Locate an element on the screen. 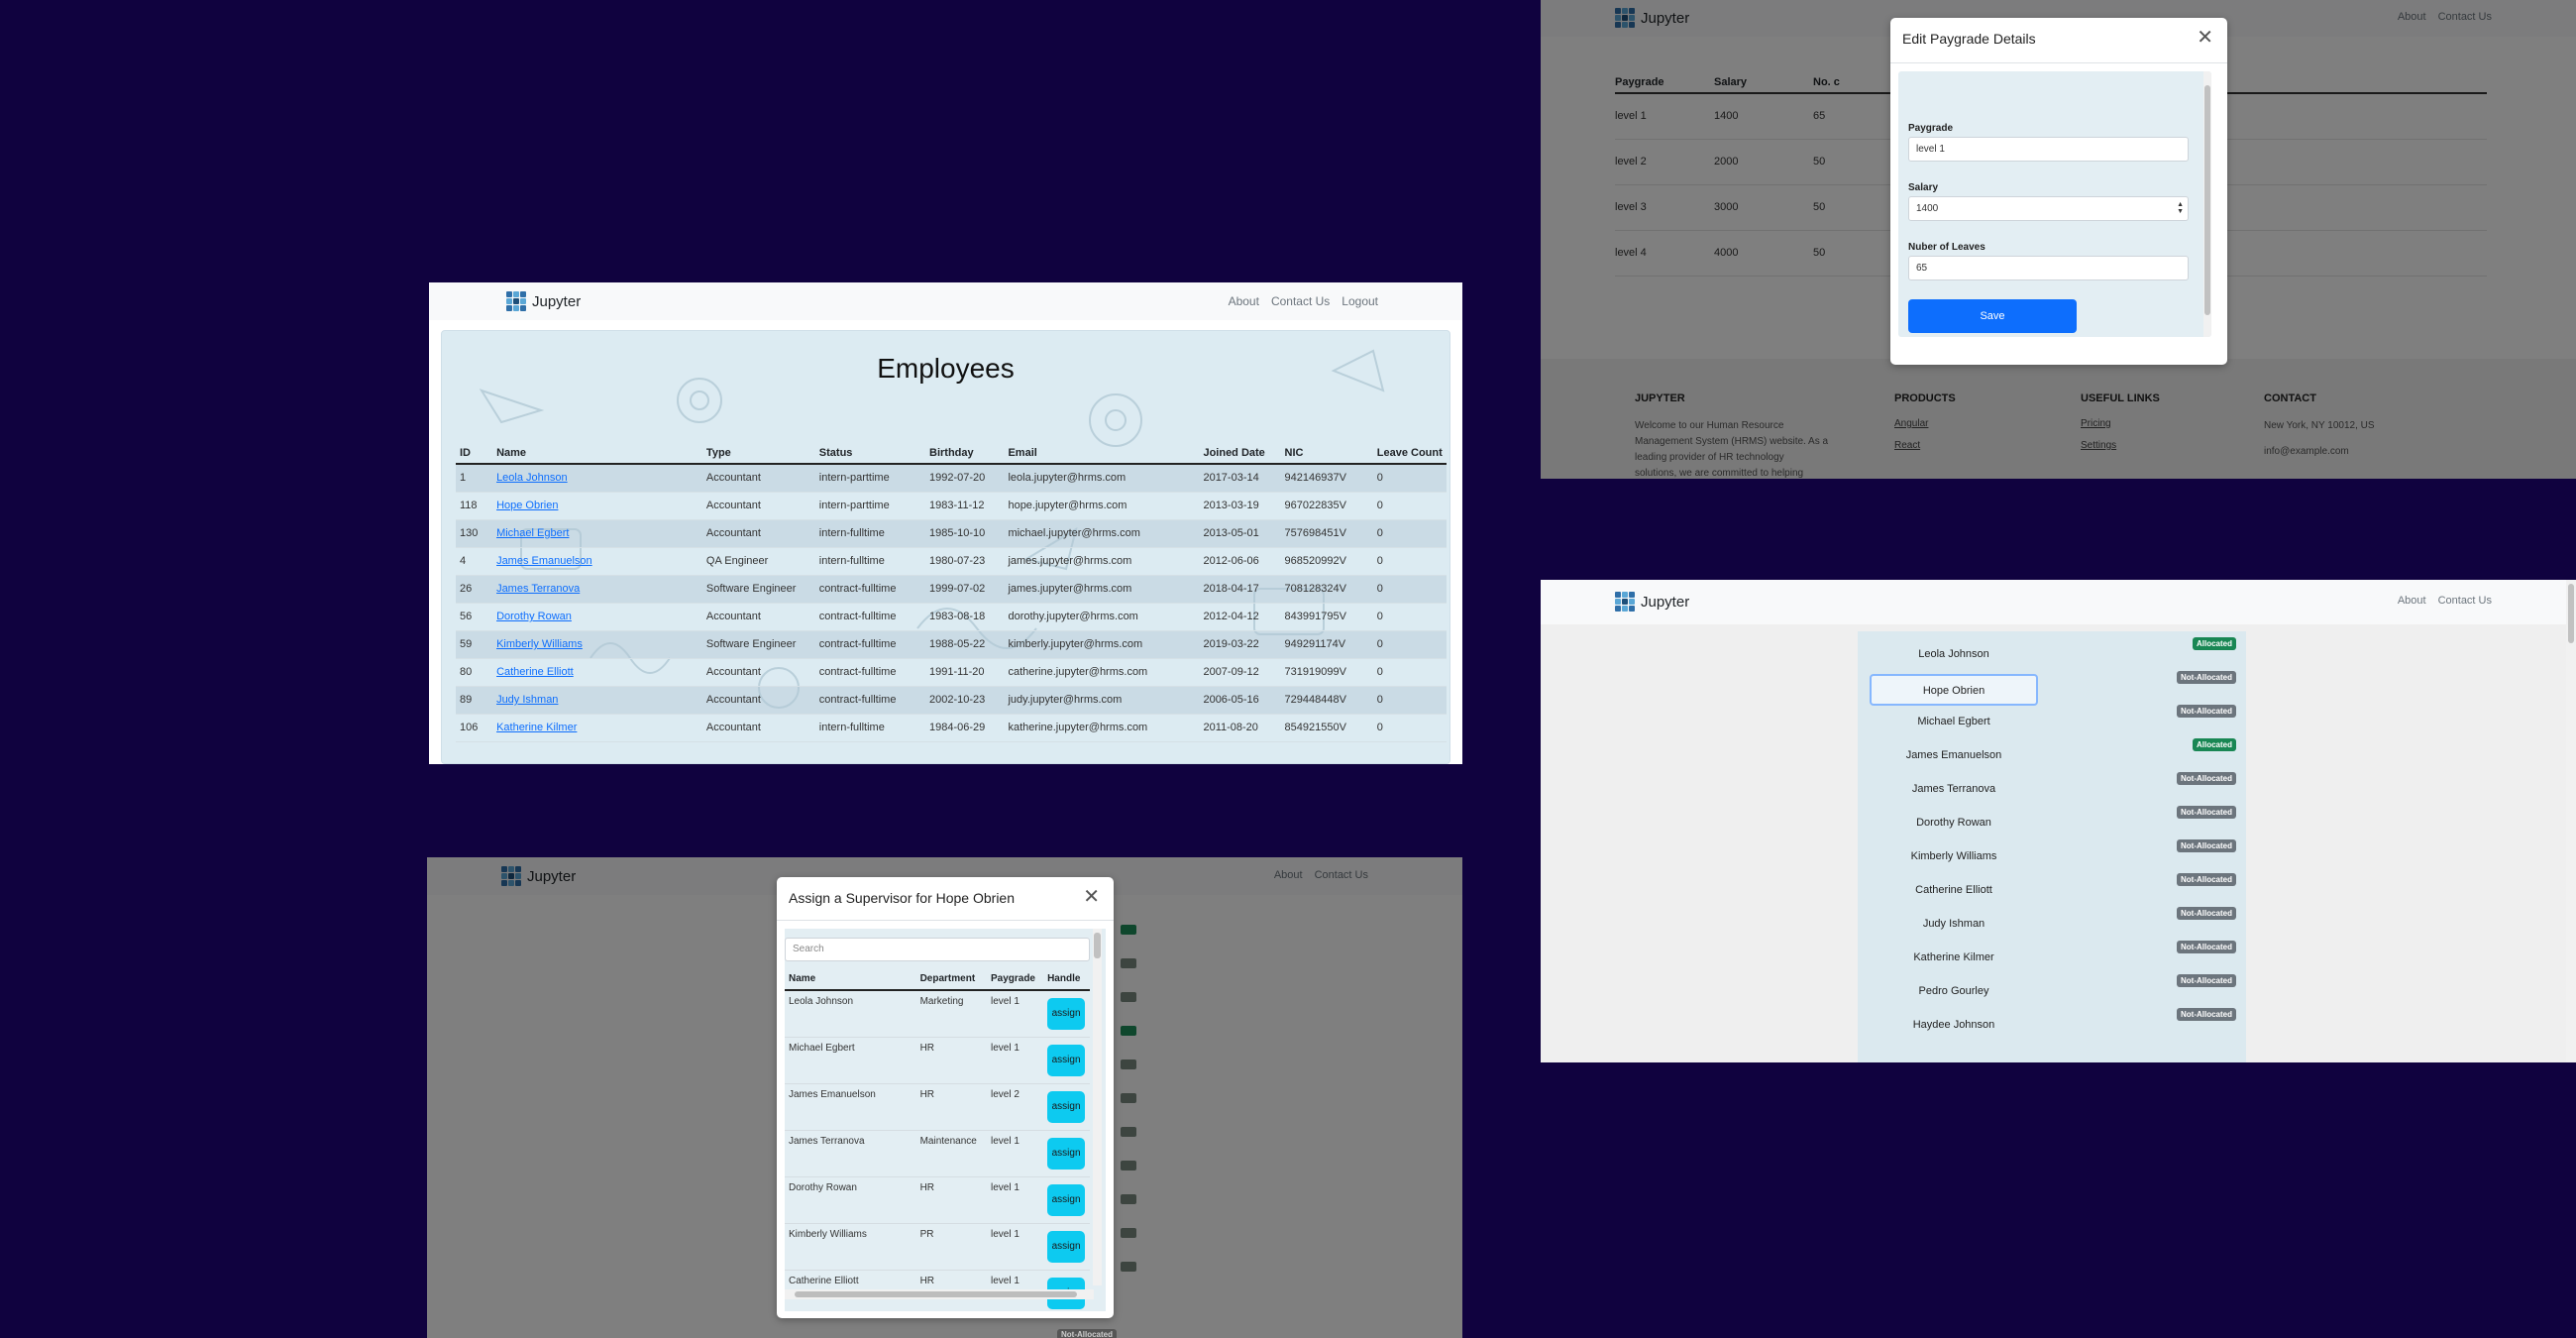 The width and height of the screenshot is (2576, 1338). form-scrollbar is located at coordinates (2207, 204).